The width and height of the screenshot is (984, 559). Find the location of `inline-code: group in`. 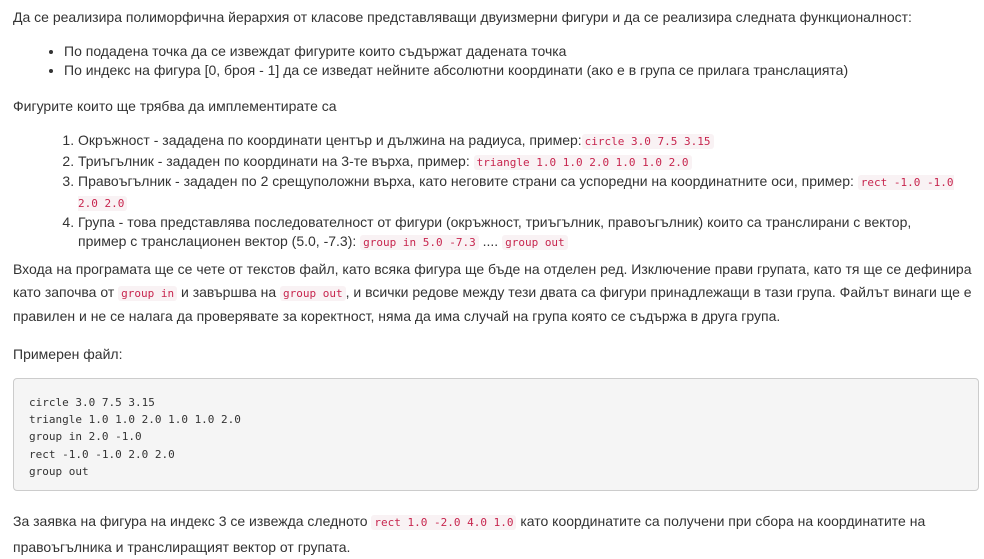

inline-code: group in is located at coordinates (148, 294).